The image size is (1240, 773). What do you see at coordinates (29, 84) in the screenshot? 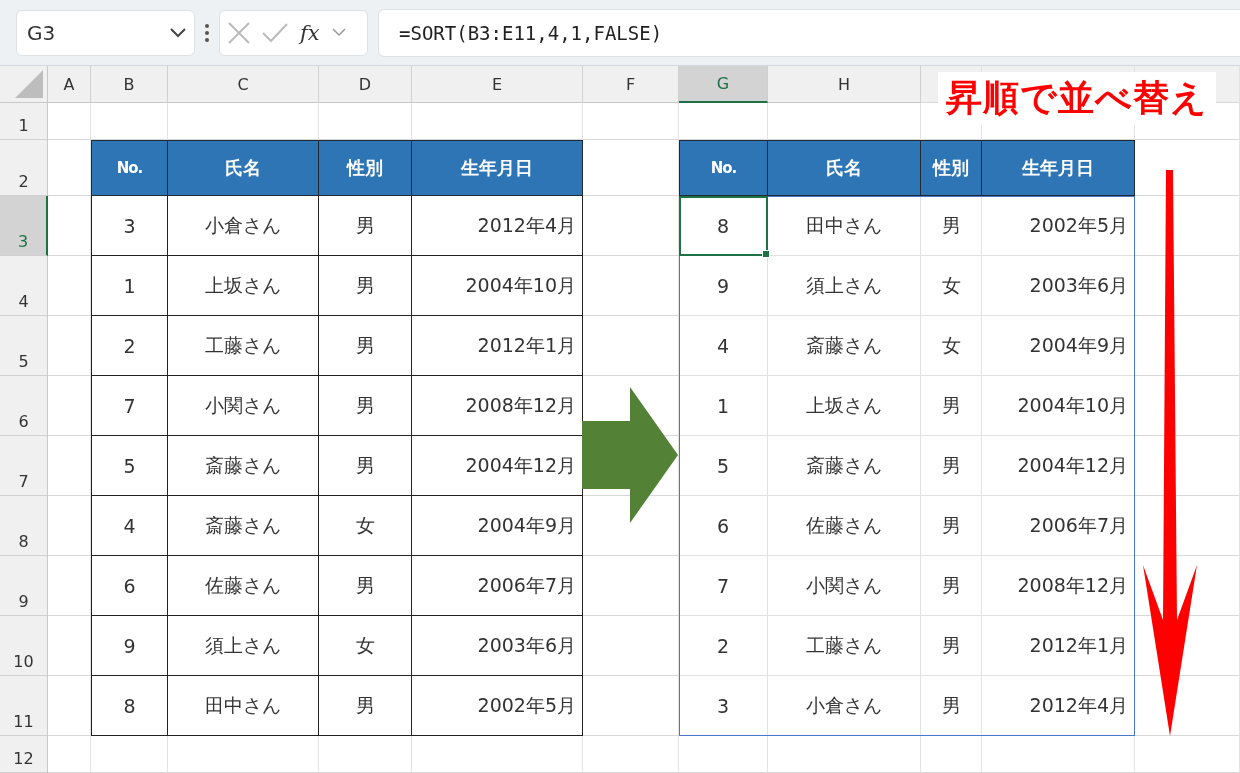
I see `select-all-icon` at bounding box center [29, 84].